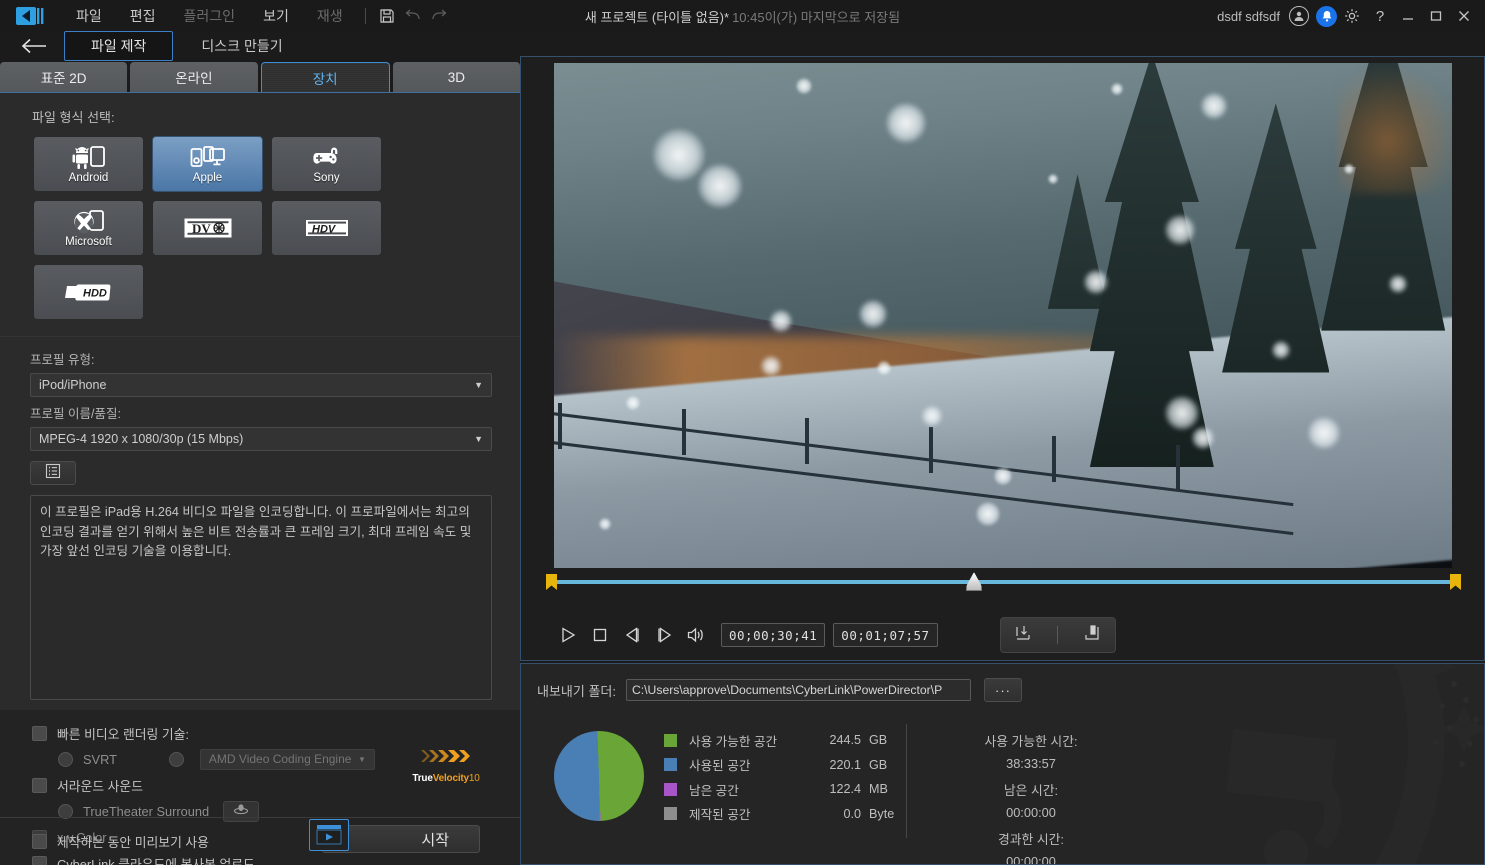  I want to click on svrt-radio, so click(65, 759).